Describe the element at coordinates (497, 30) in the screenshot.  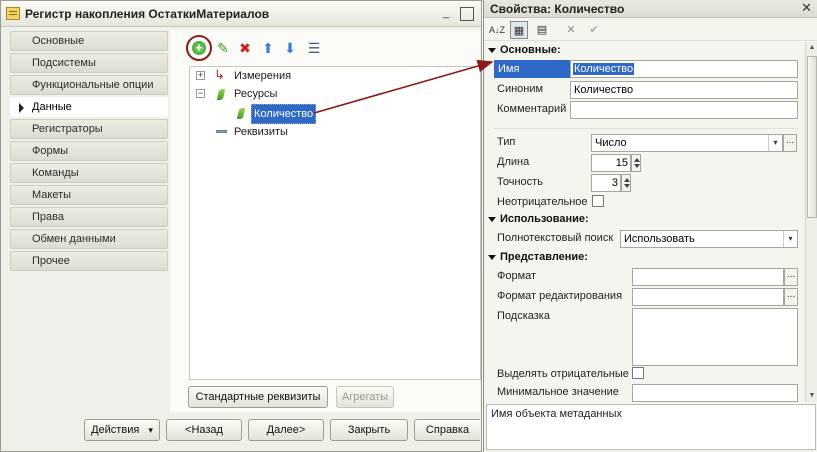
I see `sort-alphabetical-icon: A↓Z` at that location.